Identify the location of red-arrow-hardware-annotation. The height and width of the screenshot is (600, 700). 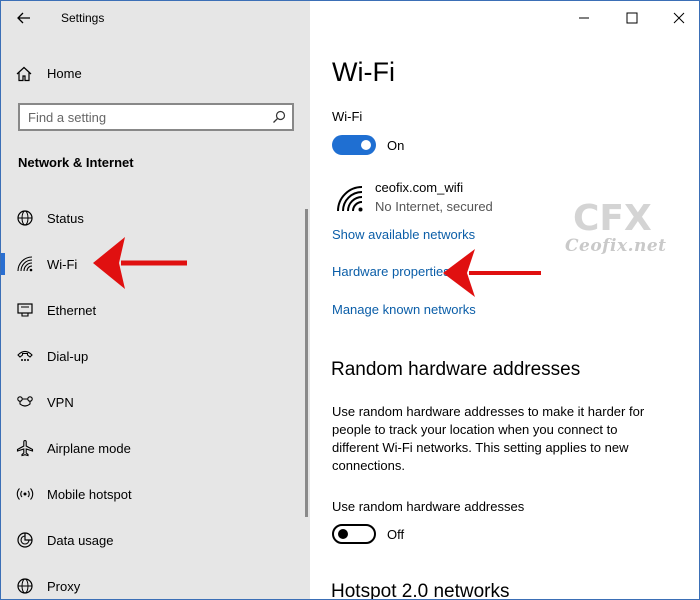
(492, 273).